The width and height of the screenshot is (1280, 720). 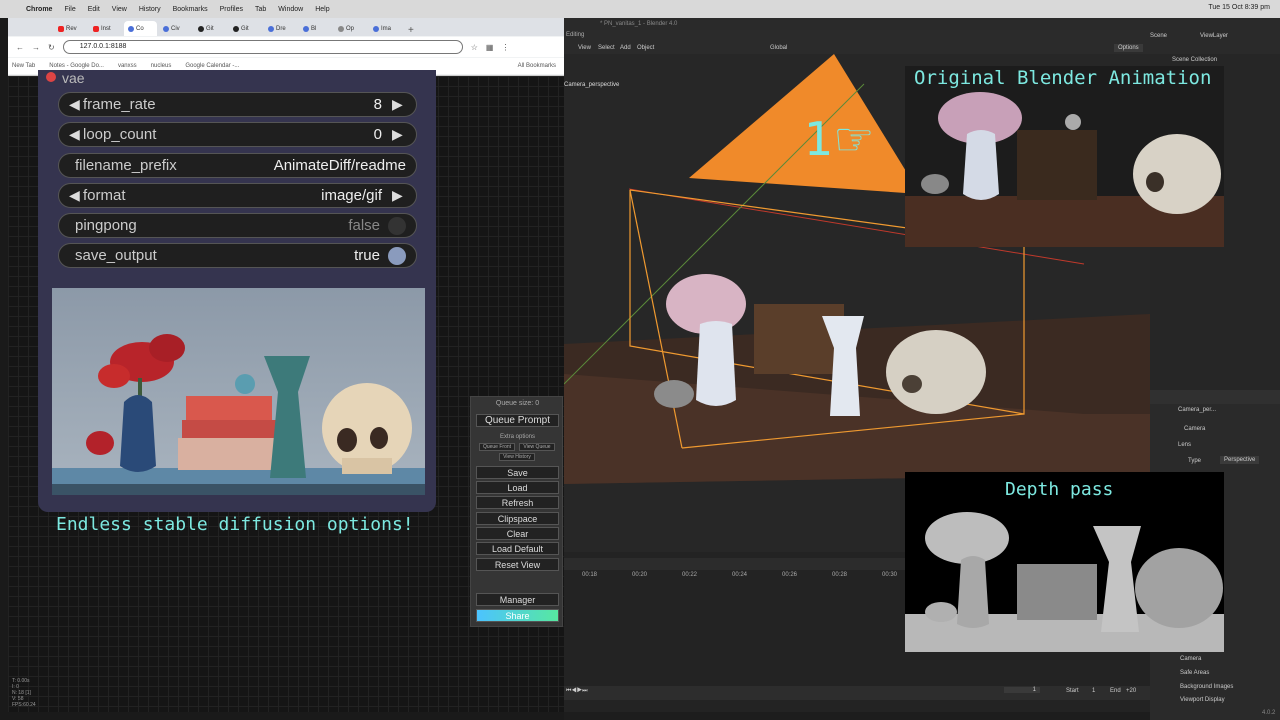 I want to click on browser-tab: Inst, so click(x=105, y=28).